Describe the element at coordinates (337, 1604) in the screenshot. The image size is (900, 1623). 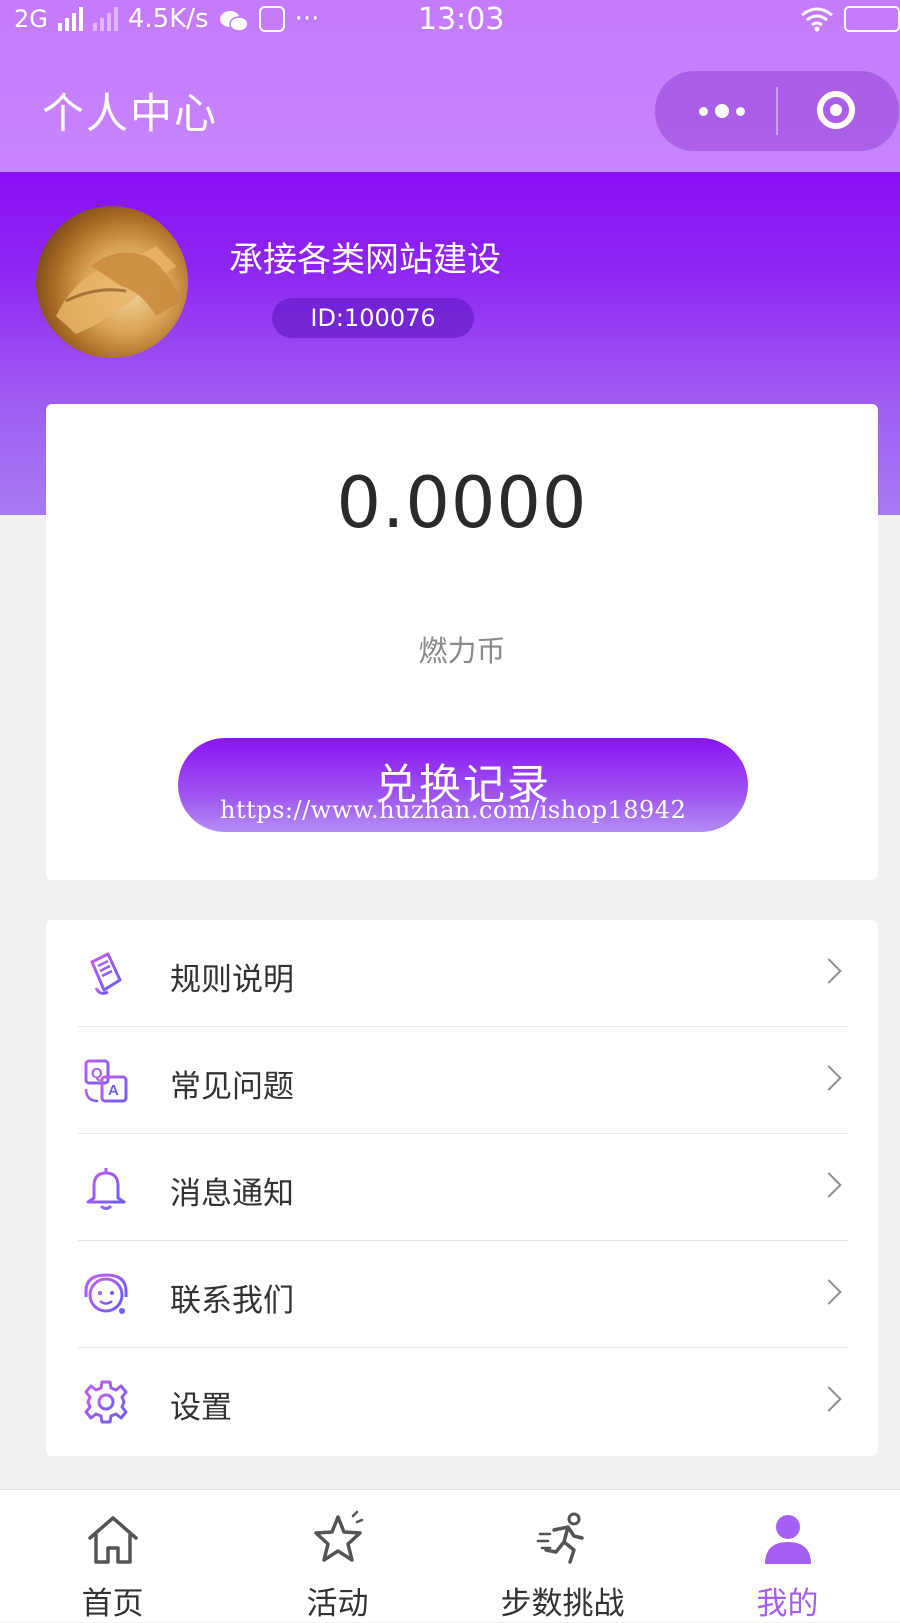
I see `tab-label: 活动` at that location.